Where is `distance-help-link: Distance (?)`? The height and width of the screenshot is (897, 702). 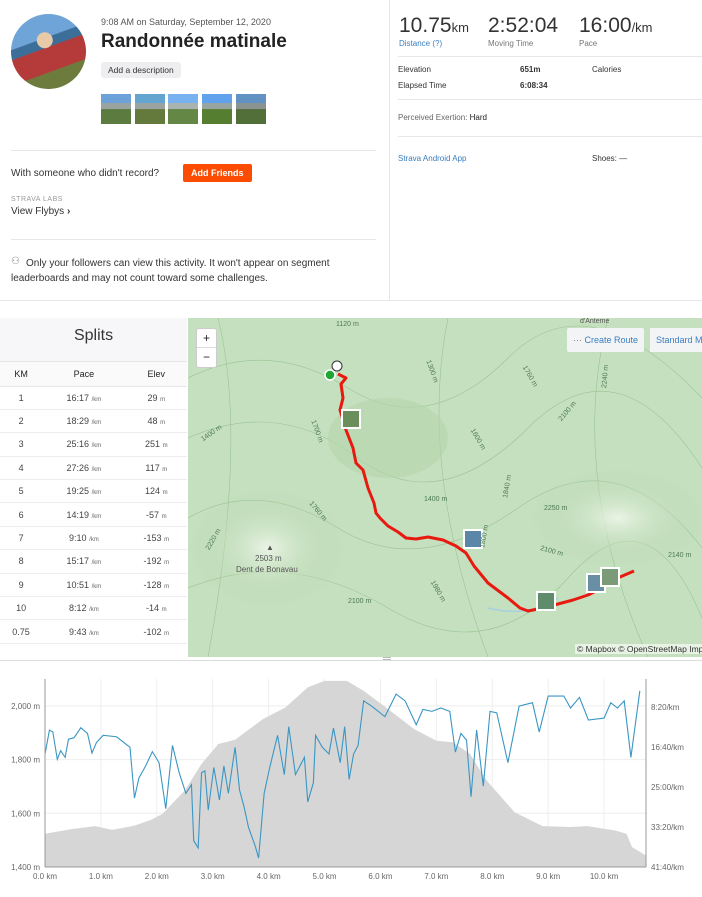 distance-help-link: Distance (?) is located at coordinates (420, 43).